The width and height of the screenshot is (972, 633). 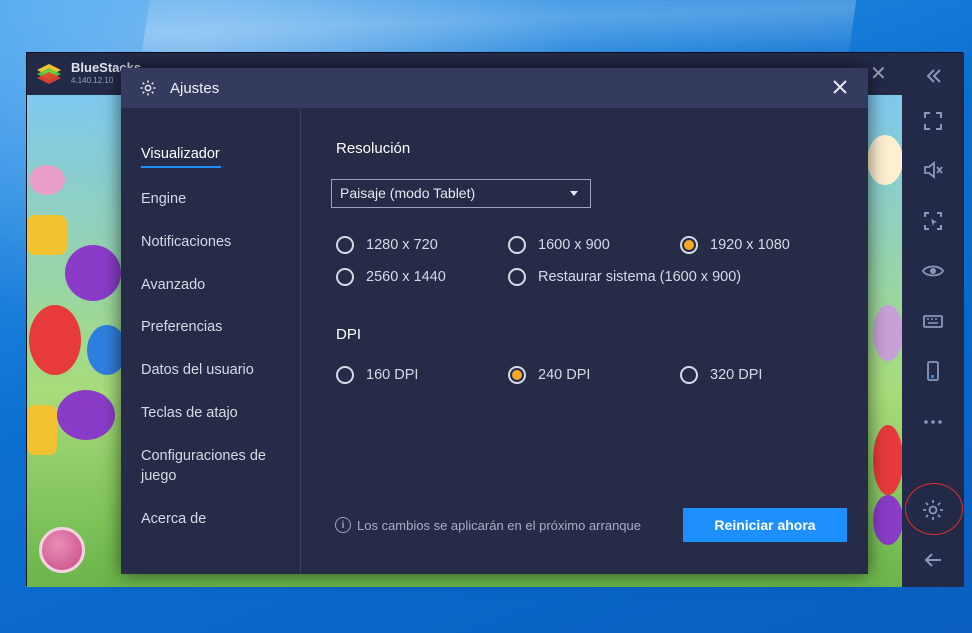 What do you see at coordinates (216, 370) in the screenshot?
I see `nav-item-datos-usuario: Datos del usuario` at bounding box center [216, 370].